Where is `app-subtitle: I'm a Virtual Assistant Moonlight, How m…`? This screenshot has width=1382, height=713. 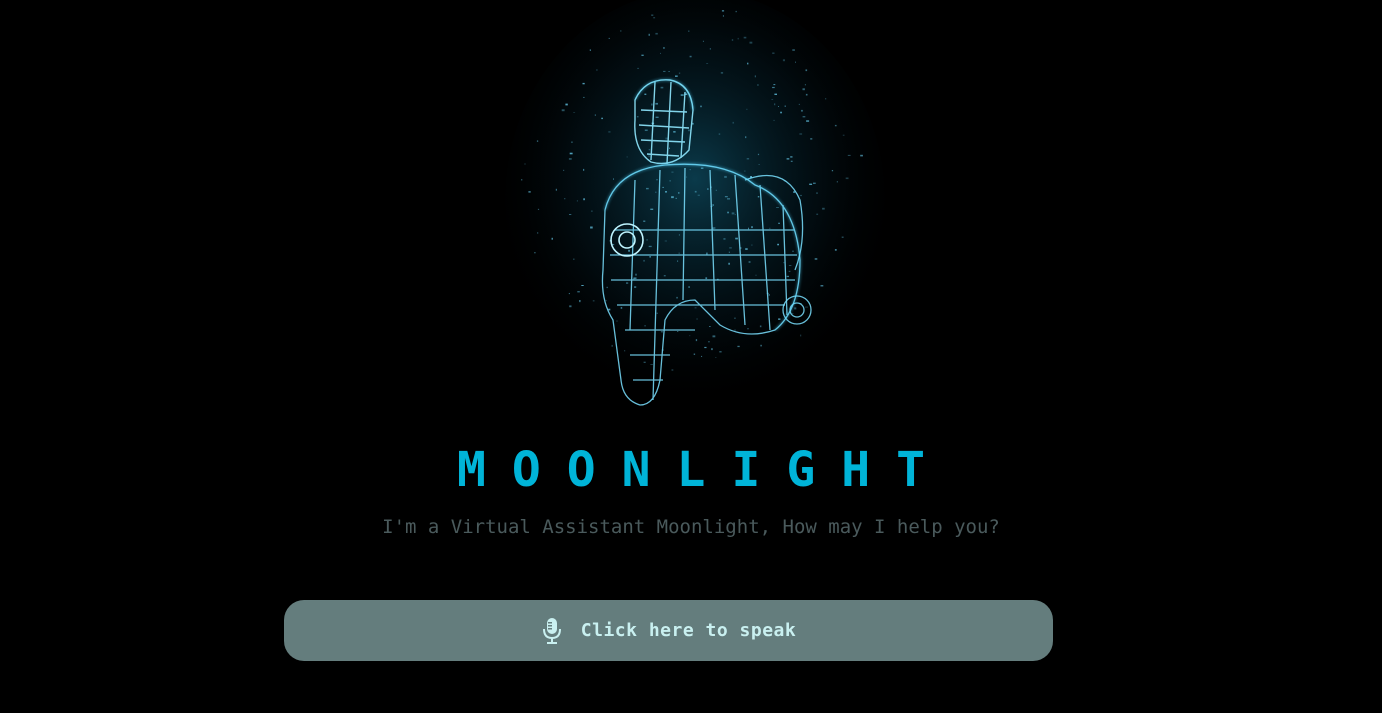 app-subtitle: I'm a Virtual Assistant Moonlight, How m… is located at coordinates (691, 527).